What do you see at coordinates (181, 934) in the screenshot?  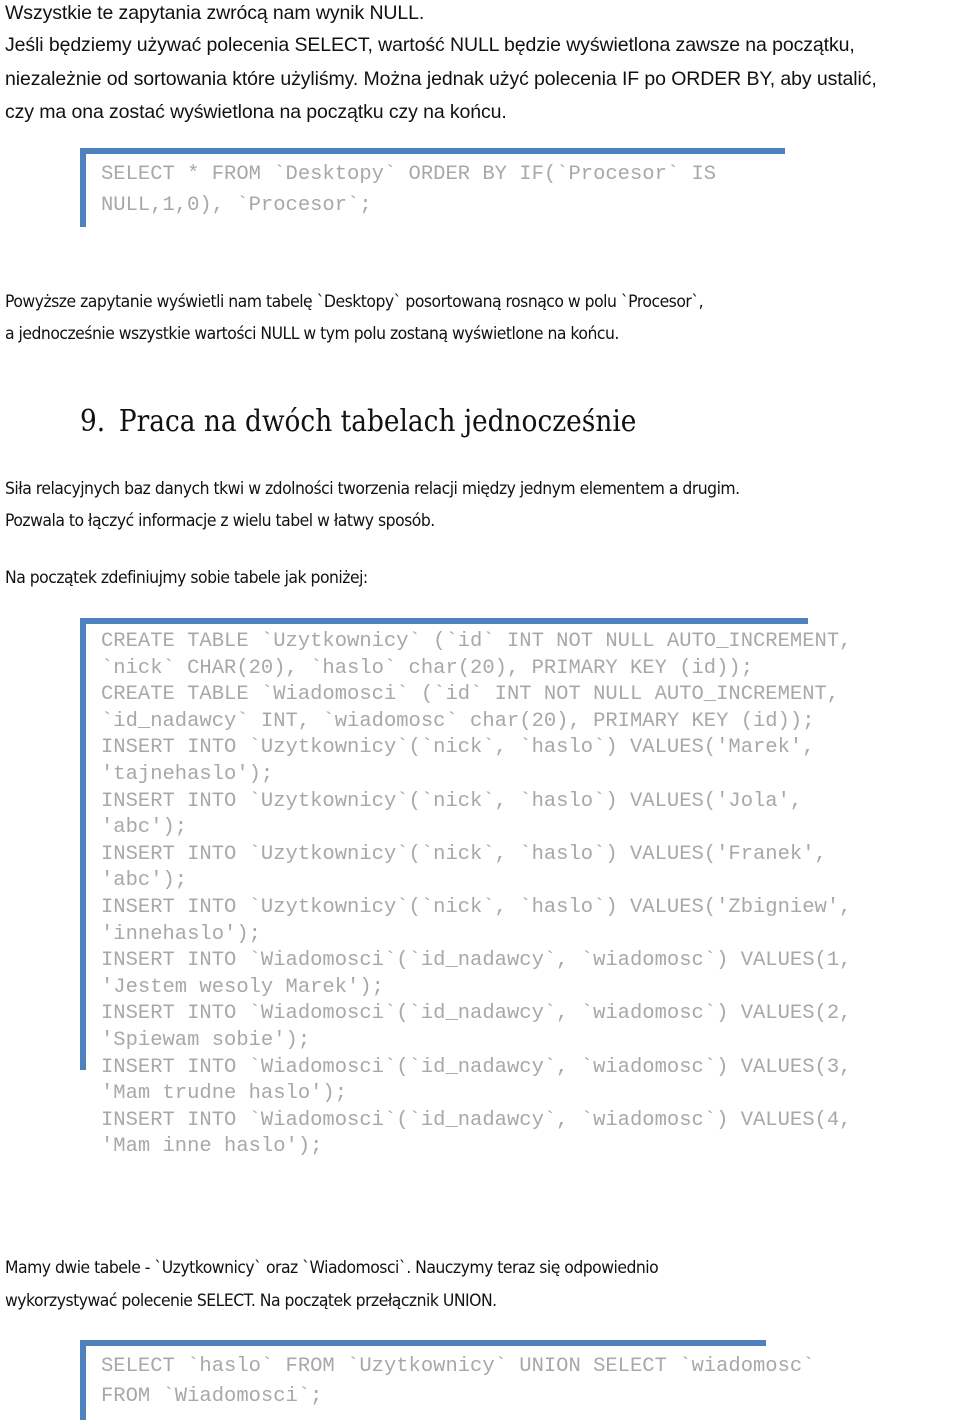 I see `code-line: 'innehaslo');` at bounding box center [181, 934].